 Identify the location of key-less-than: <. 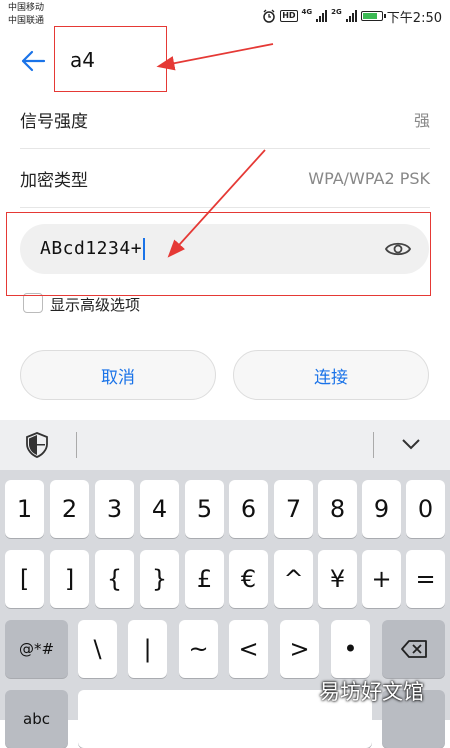
(248, 649).